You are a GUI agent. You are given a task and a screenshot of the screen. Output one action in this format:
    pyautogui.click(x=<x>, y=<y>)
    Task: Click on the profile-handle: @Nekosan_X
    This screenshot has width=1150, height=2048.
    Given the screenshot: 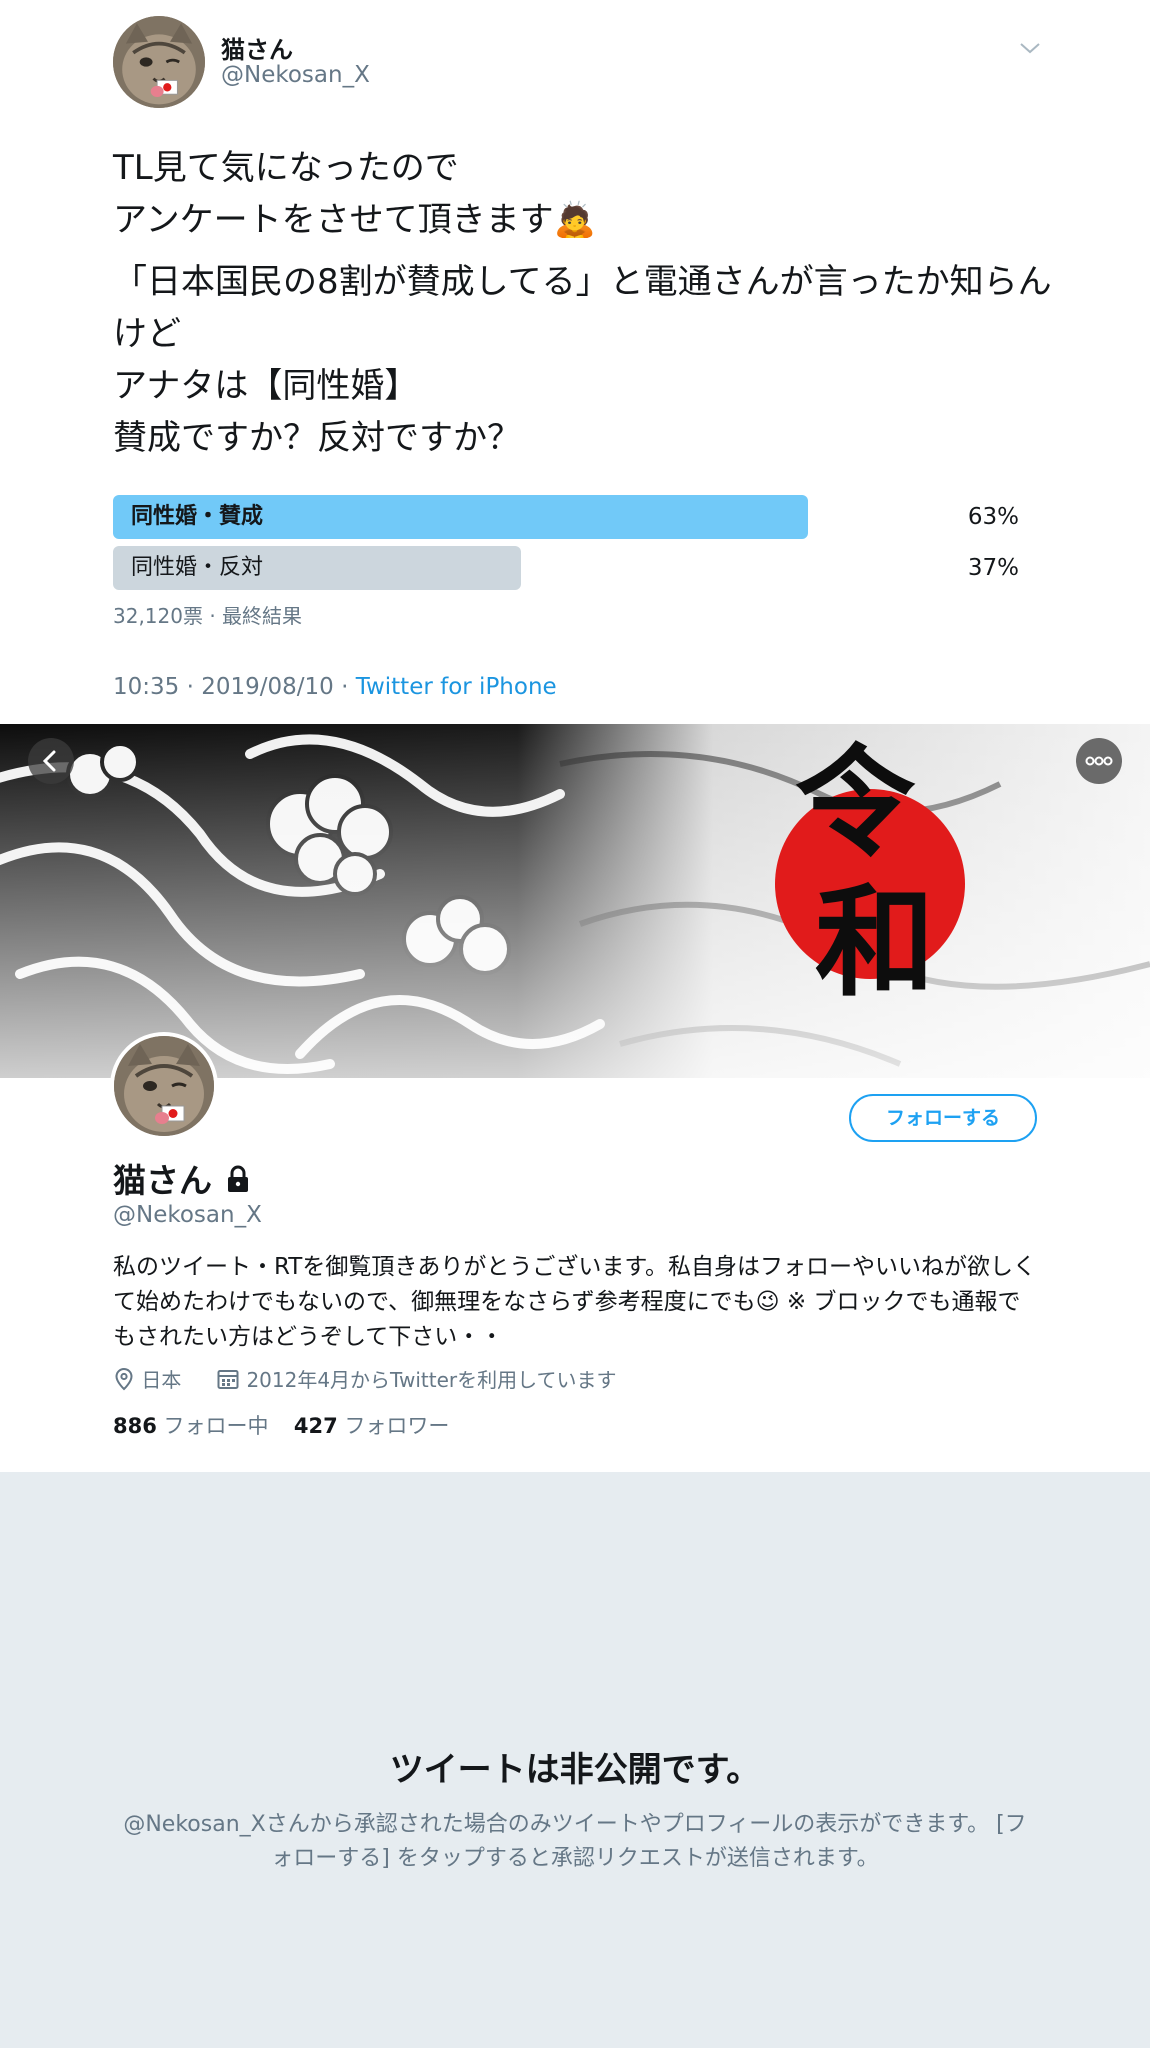 What is the action you would take?
    pyautogui.click(x=187, y=1215)
    